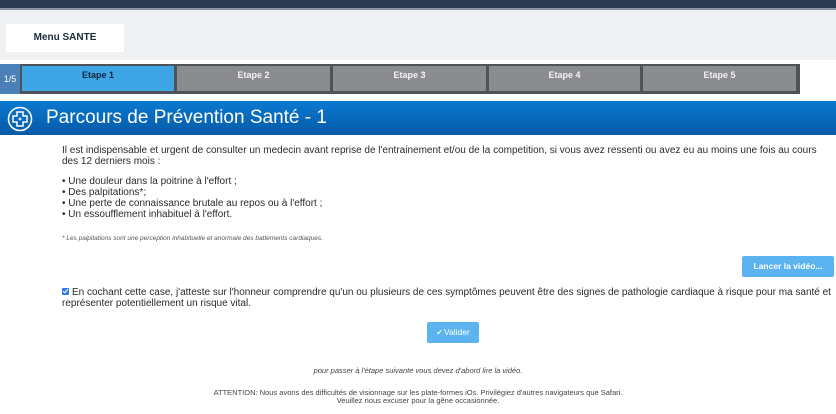  What do you see at coordinates (447, 192) in the screenshot?
I see `list-item: Des palpitations*;` at bounding box center [447, 192].